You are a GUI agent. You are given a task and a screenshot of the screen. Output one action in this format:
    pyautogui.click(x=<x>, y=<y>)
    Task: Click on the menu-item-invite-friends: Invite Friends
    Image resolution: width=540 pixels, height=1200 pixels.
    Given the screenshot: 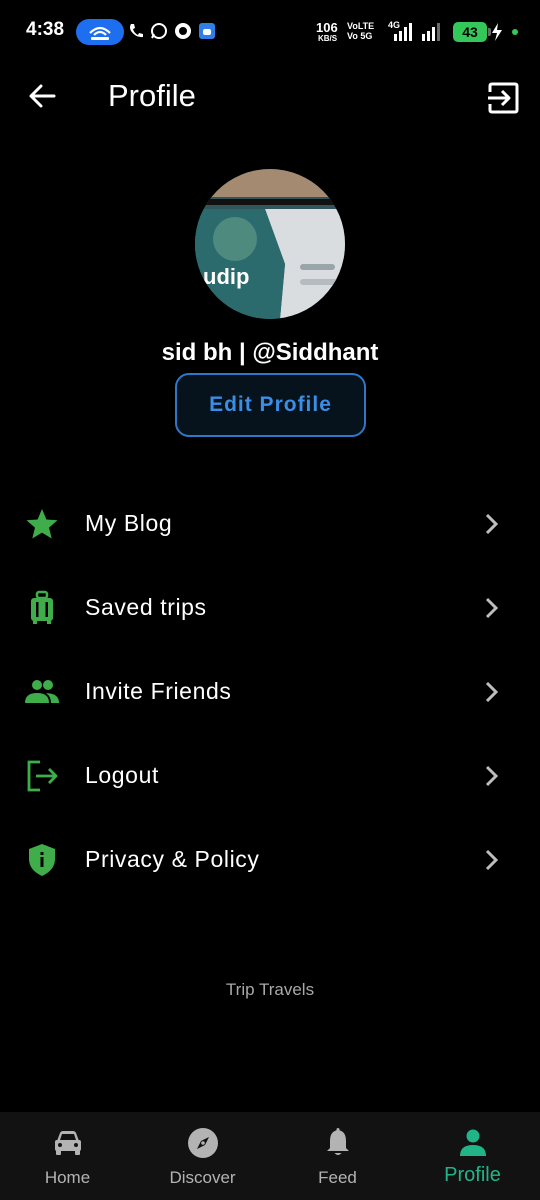 What is the action you would take?
    pyautogui.click(x=270, y=692)
    